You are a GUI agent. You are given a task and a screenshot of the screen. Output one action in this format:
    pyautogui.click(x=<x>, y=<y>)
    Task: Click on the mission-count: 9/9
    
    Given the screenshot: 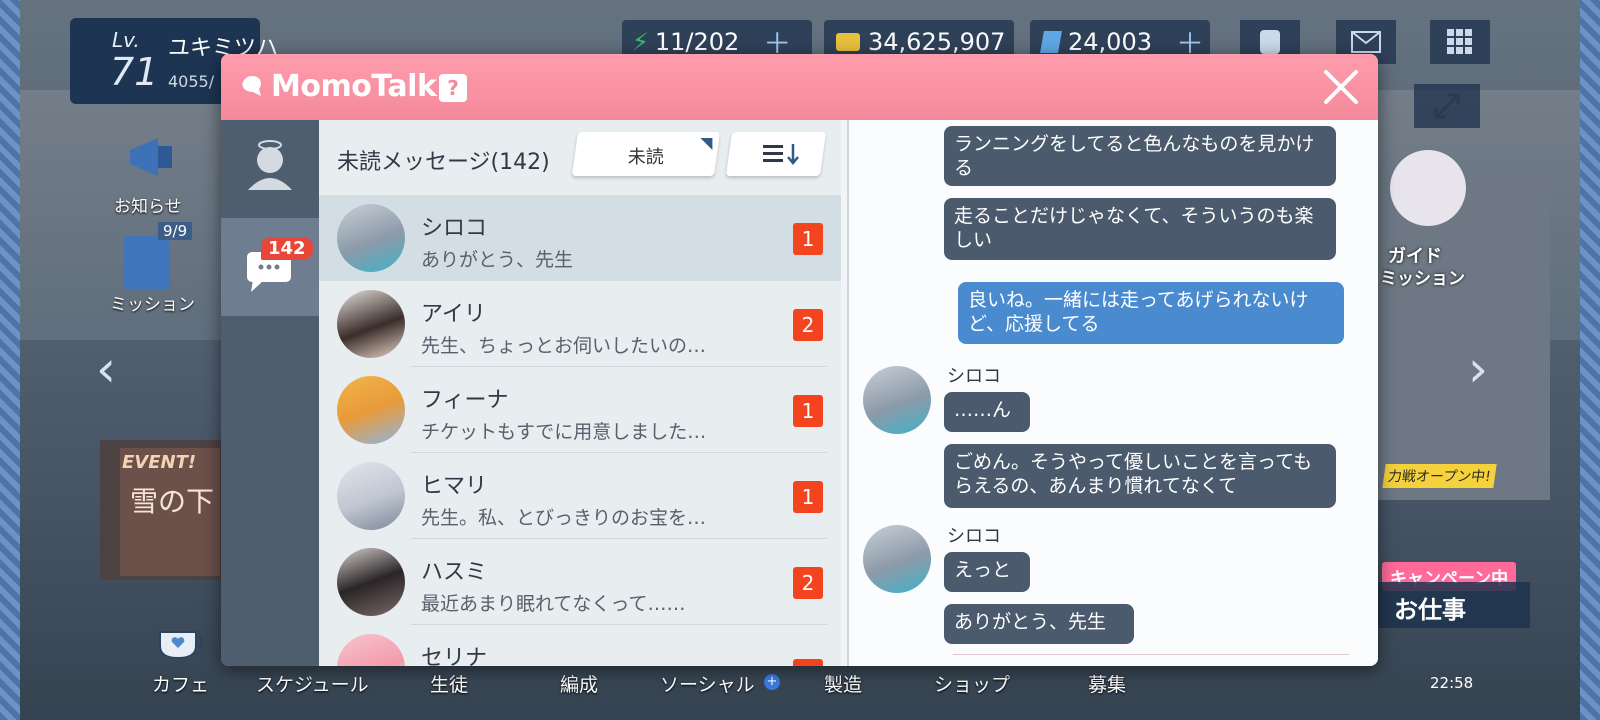 What is the action you would take?
    pyautogui.click(x=175, y=231)
    